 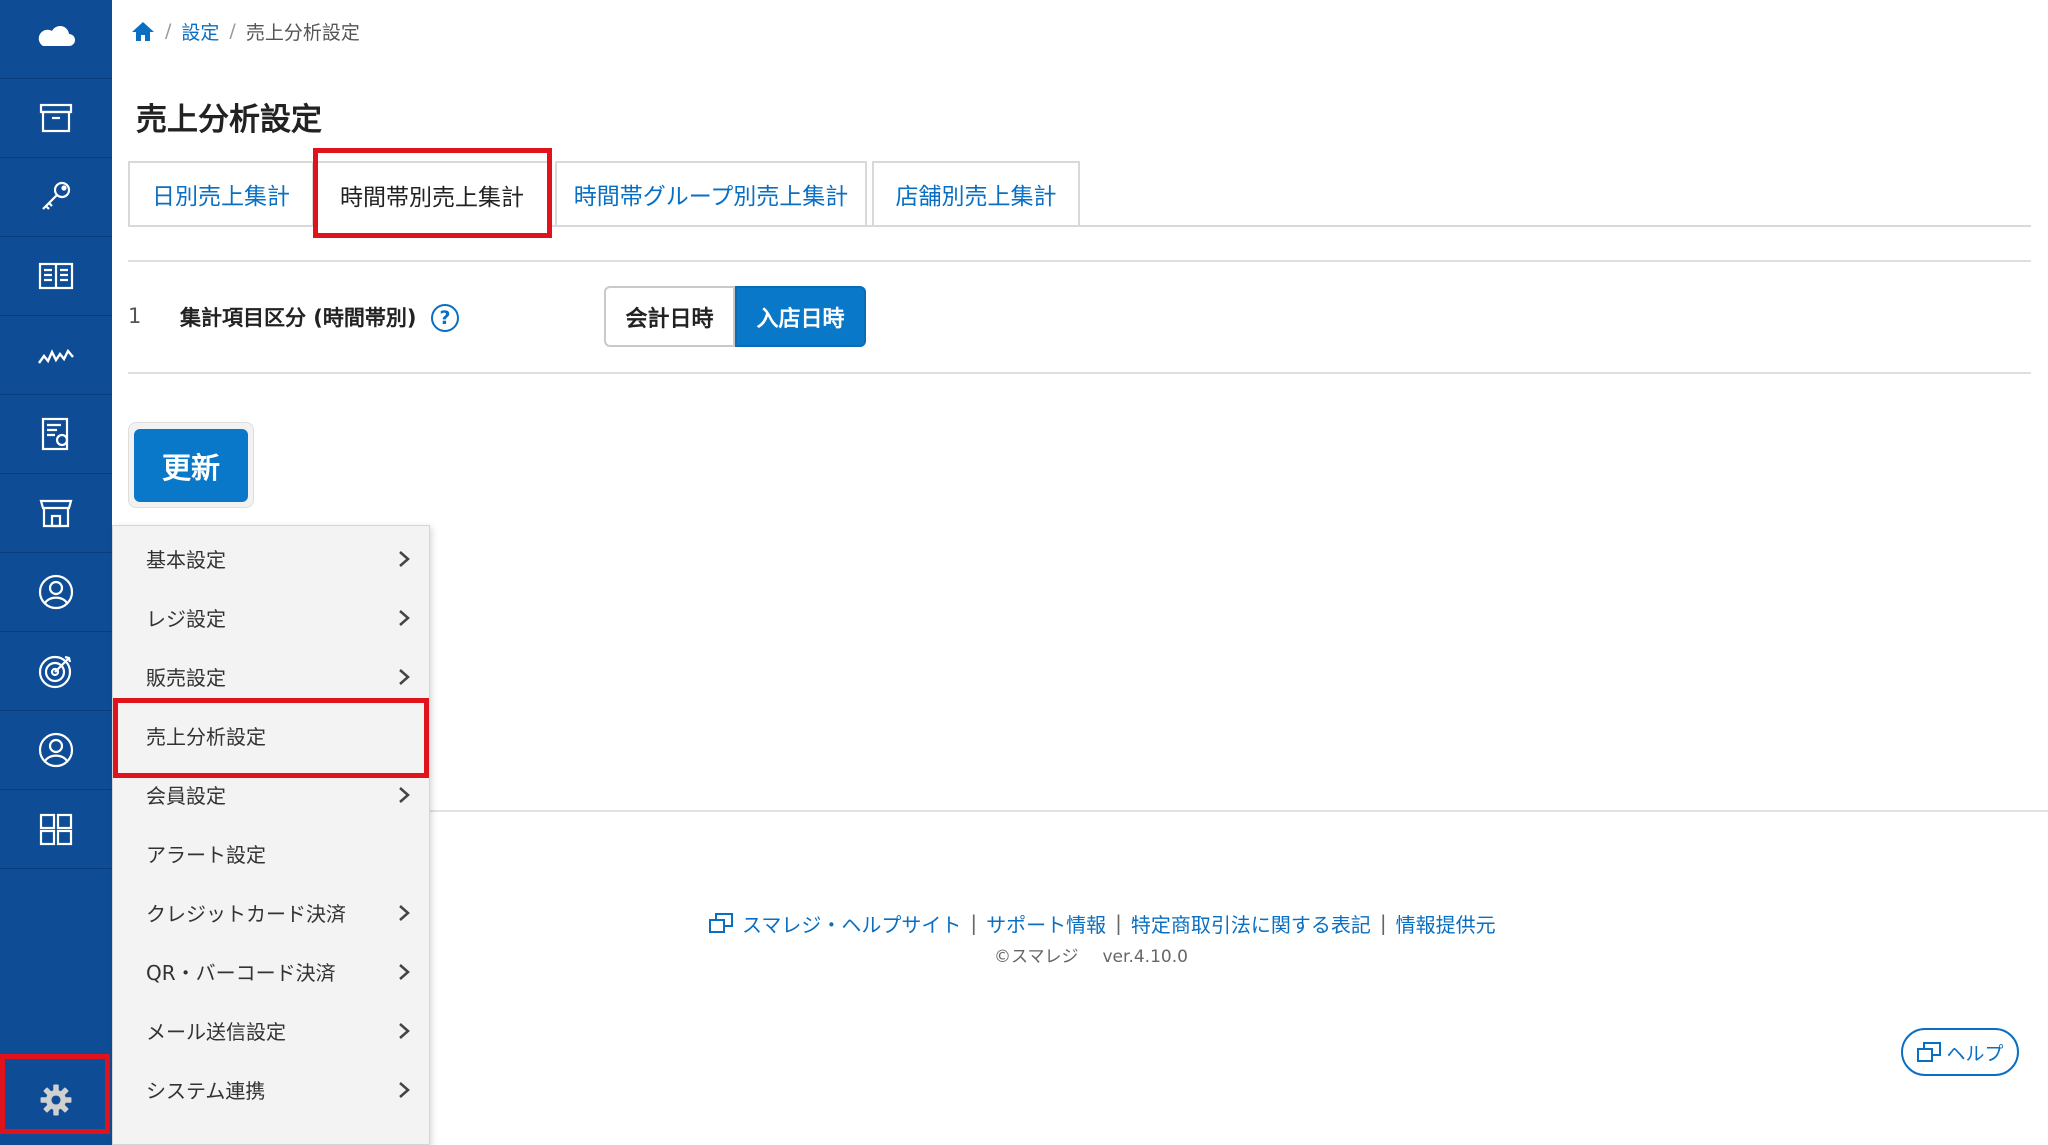 What do you see at coordinates (221, 197) in the screenshot?
I see `tab-label: 日別売上集計` at bounding box center [221, 197].